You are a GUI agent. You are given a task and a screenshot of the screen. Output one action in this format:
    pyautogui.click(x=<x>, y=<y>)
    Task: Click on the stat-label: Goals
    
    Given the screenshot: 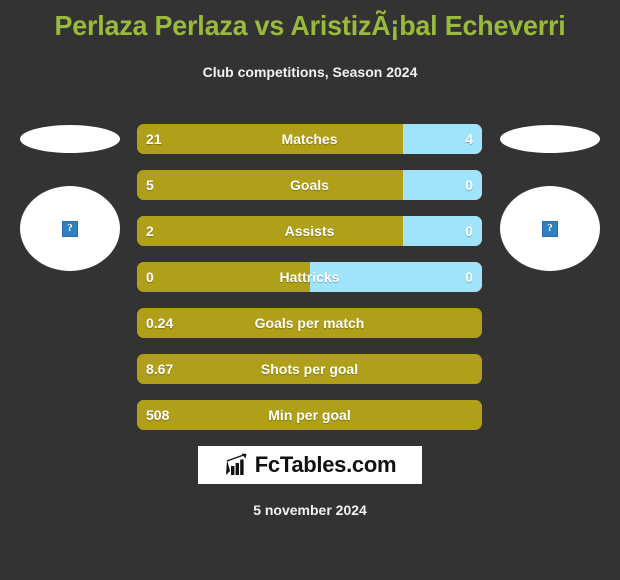 What is the action you would take?
    pyautogui.click(x=309, y=185)
    